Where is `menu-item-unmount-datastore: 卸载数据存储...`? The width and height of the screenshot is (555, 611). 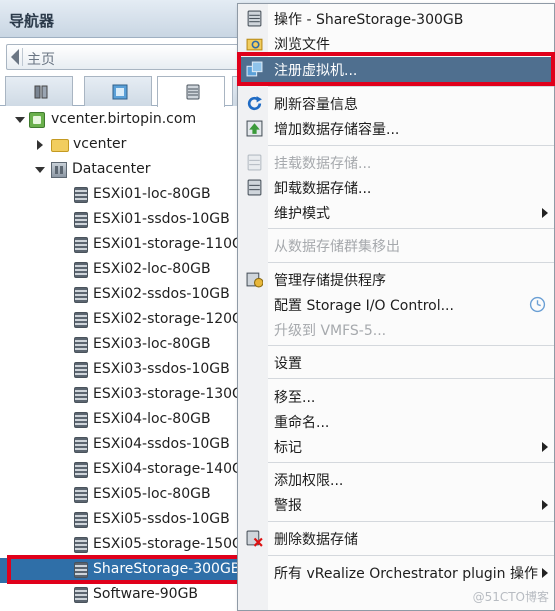 menu-item-unmount-datastore: 卸载数据存储... is located at coordinates (396, 187).